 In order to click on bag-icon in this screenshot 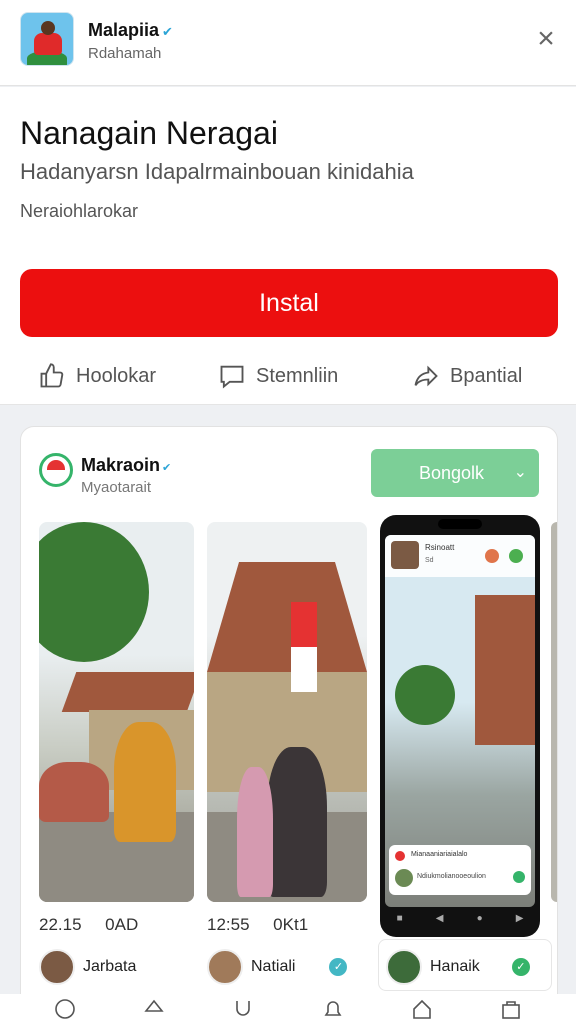, I will do `click(511, 1009)`.